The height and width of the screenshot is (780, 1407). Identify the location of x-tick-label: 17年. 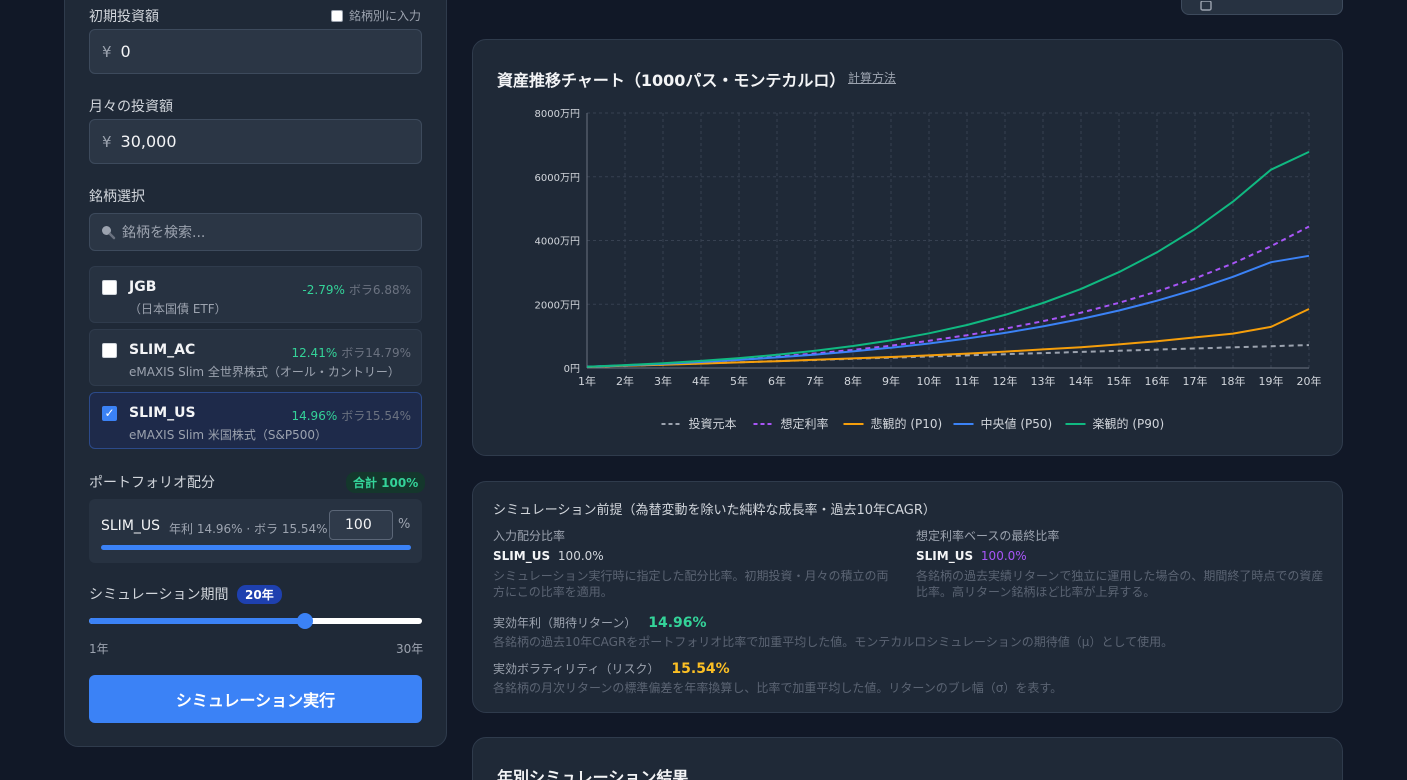
(1195, 381).